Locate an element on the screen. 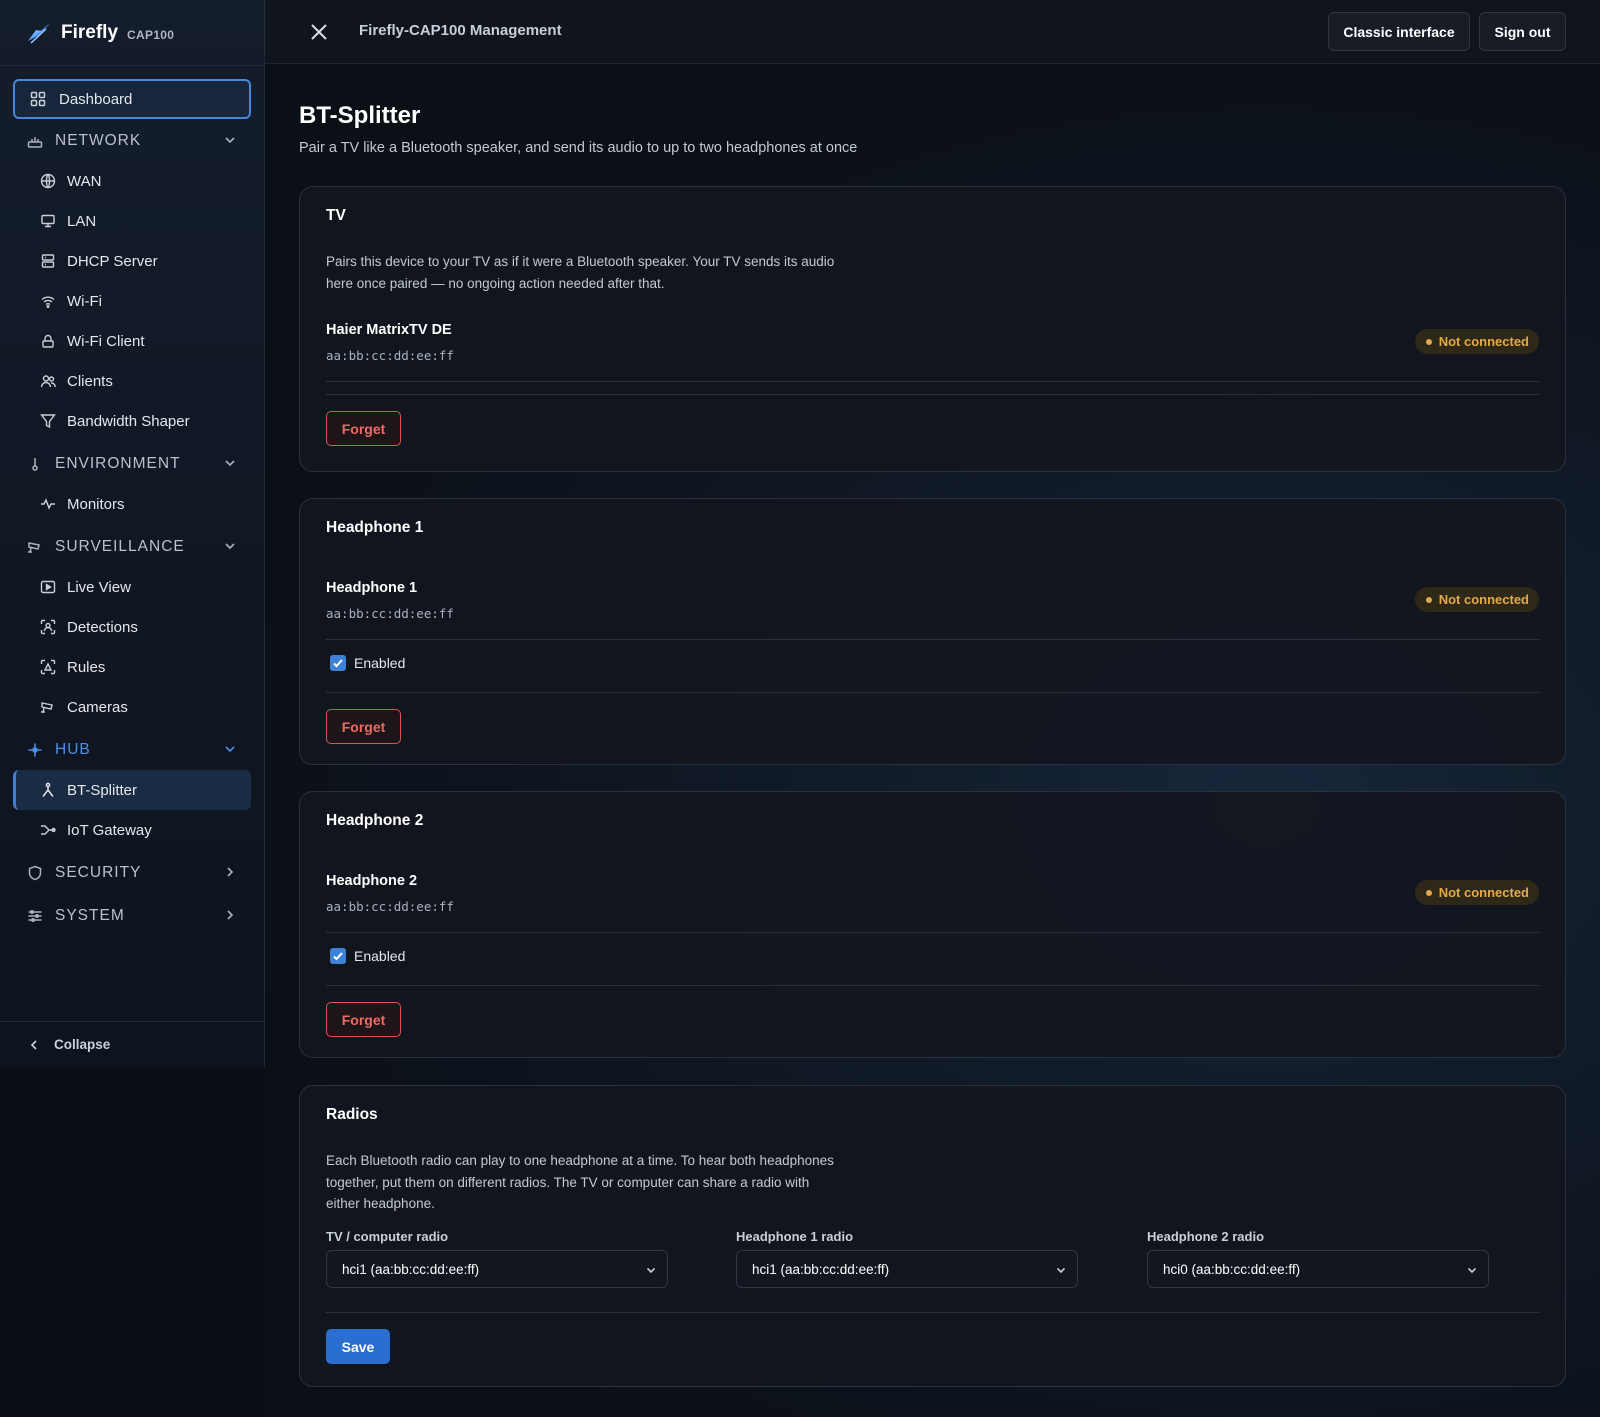 This screenshot has height=1417, width=1600. sidebar-item-wifi-client: Wi-Fi Client is located at coordinates (132, 341).